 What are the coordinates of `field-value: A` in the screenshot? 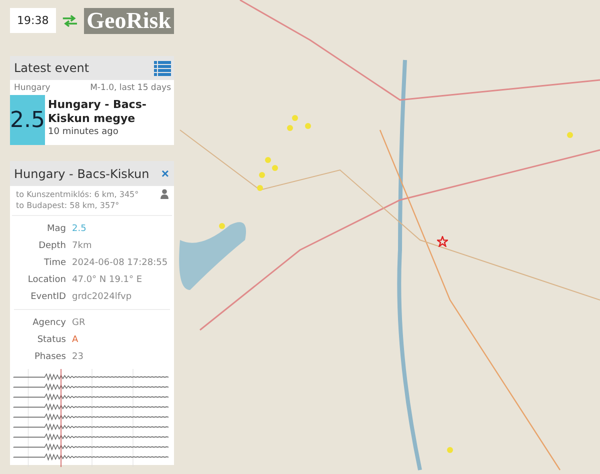 It's located at (75, 339).